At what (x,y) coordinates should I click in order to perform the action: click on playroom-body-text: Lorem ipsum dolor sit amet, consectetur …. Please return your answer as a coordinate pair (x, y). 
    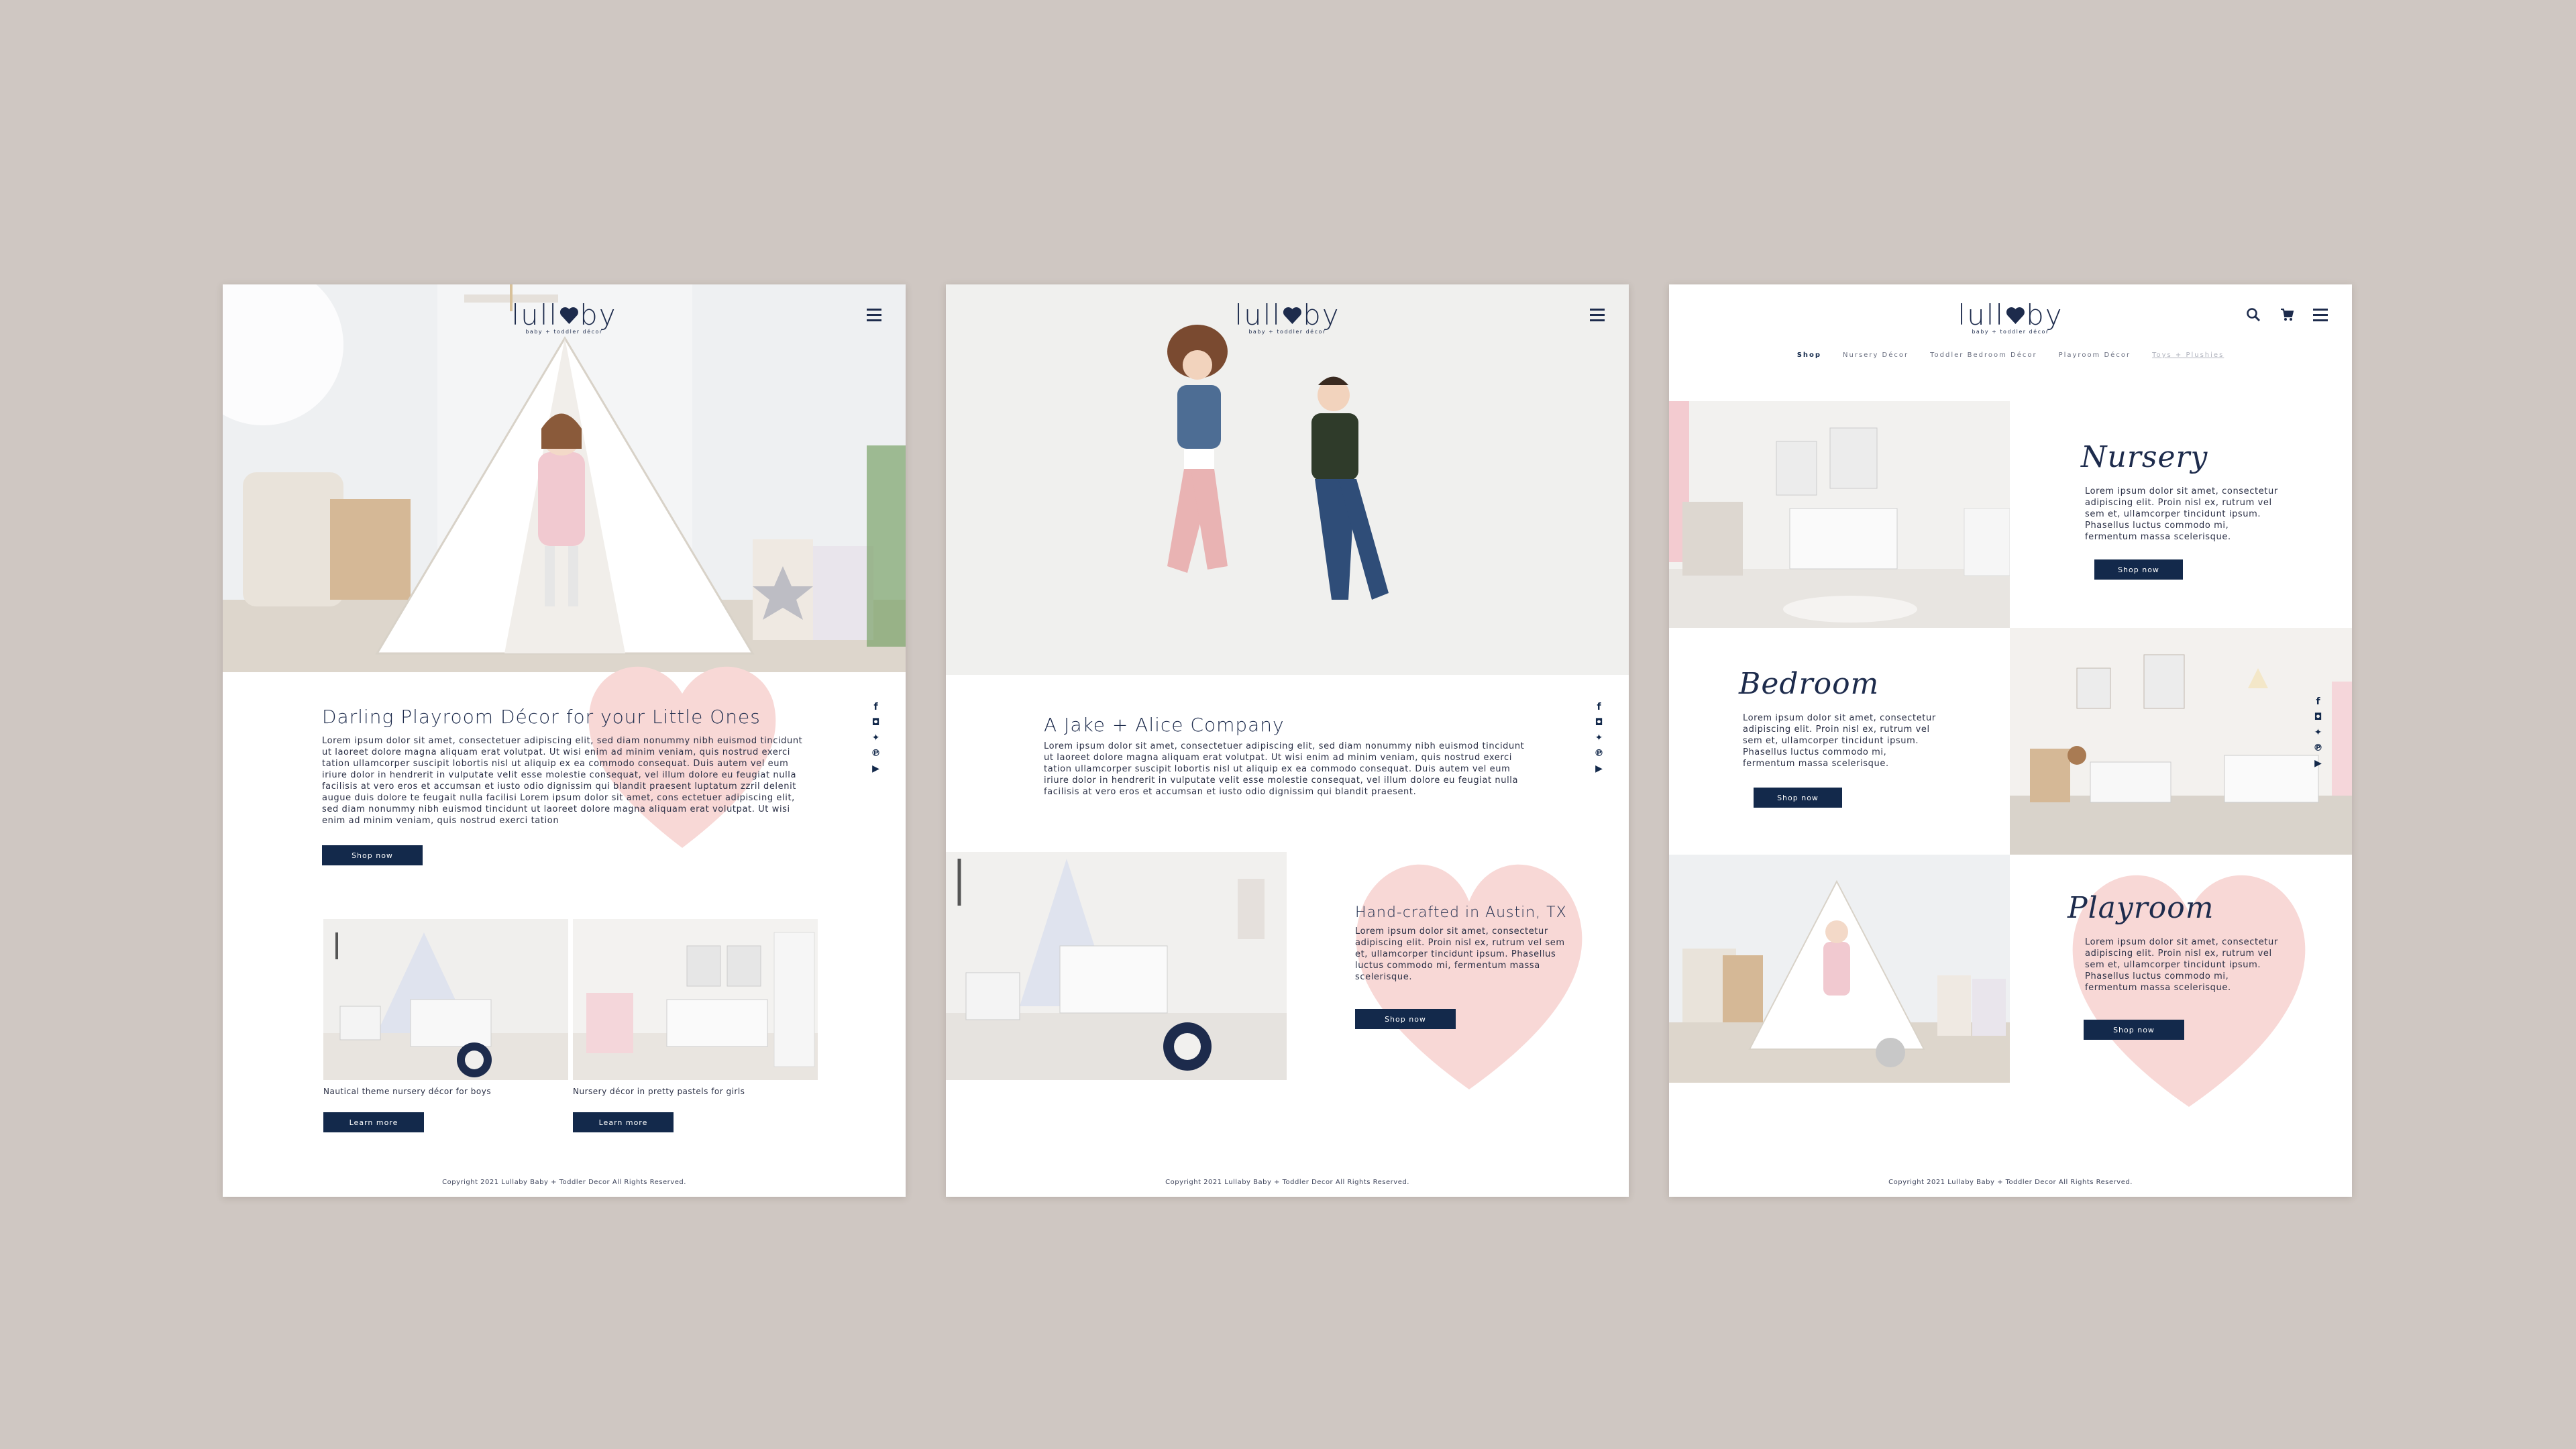
    Looking at the image, I should click on (2181, 965).